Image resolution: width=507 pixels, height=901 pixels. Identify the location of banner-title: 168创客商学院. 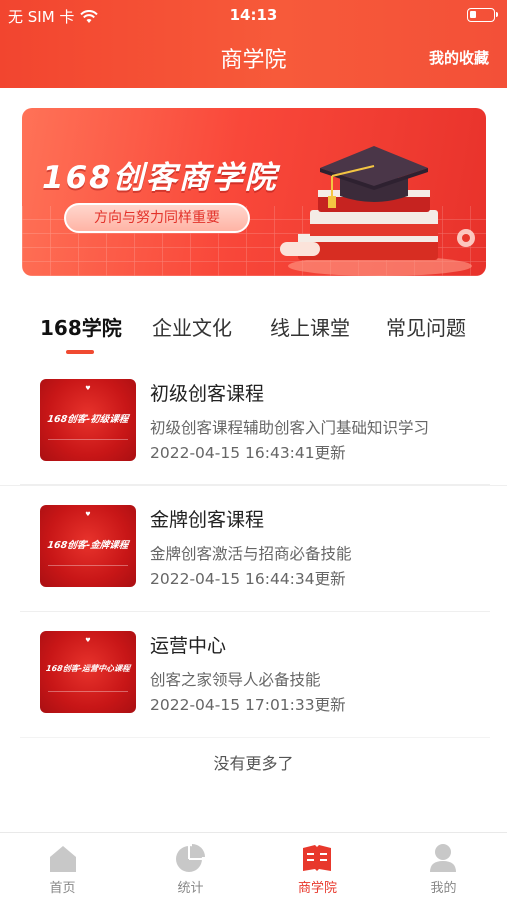
(160, 178).